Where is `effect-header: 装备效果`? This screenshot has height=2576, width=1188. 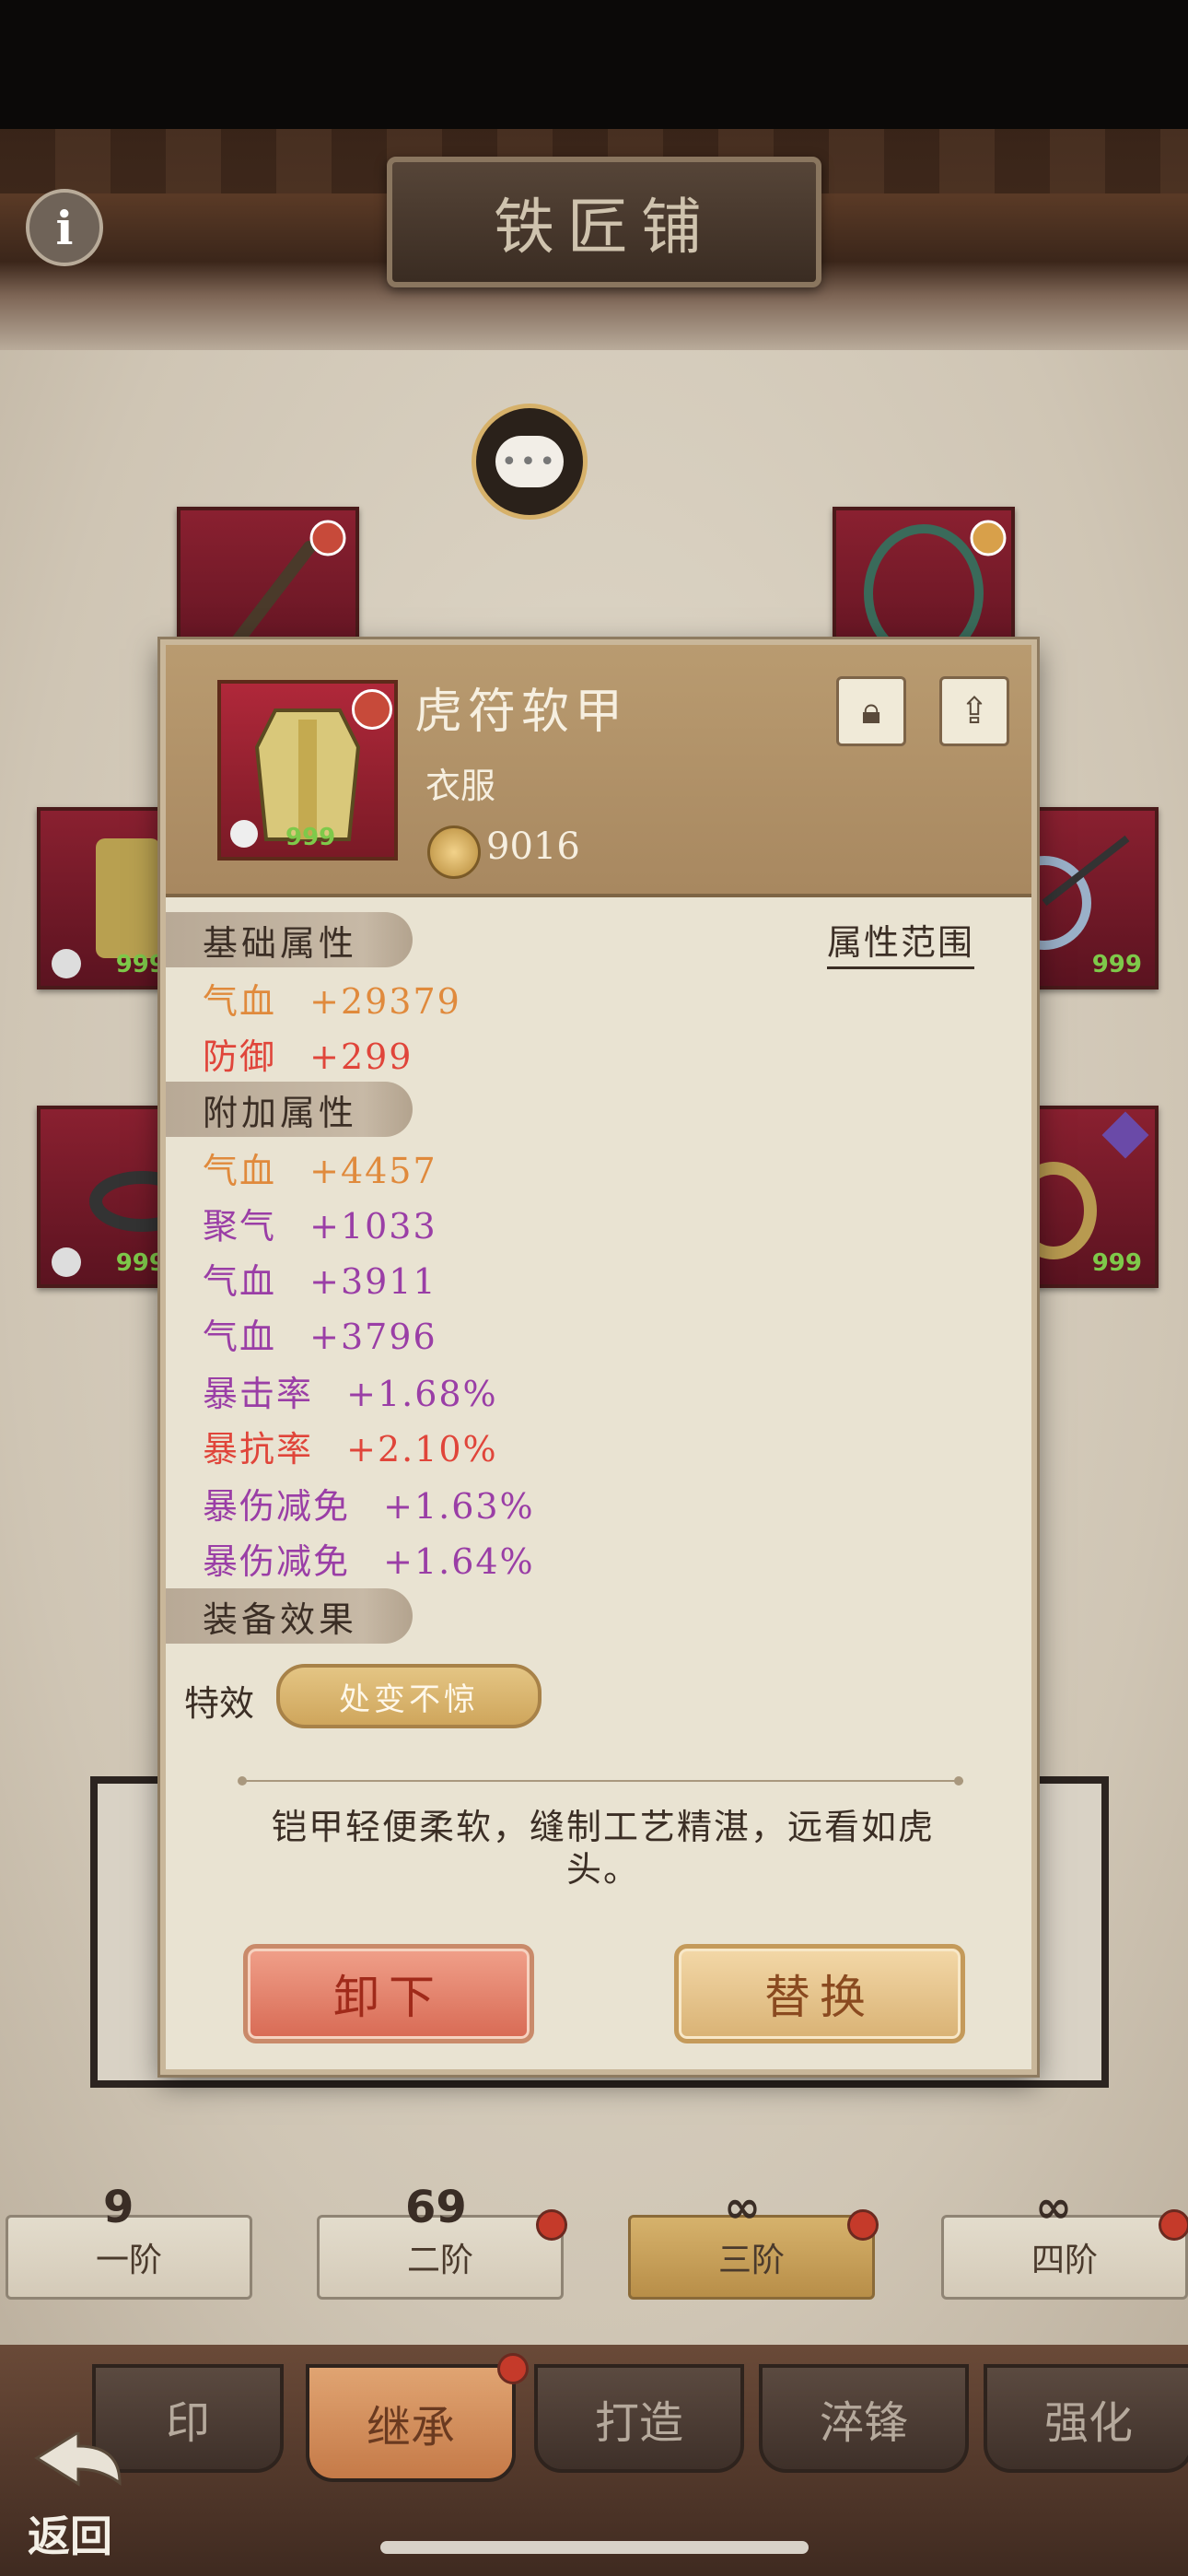 effect-header: 装备效果 is located at coordinates (289, 1616).